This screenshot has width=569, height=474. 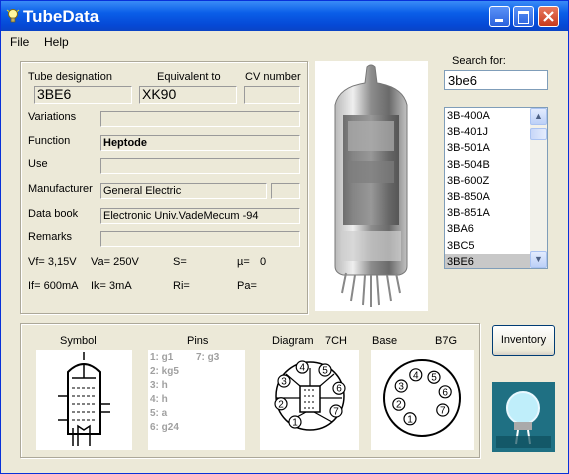 What do you see at coordinates (385, 341) in the screenshot?
I see `base-label: Base` at bounding box center [385, 341].